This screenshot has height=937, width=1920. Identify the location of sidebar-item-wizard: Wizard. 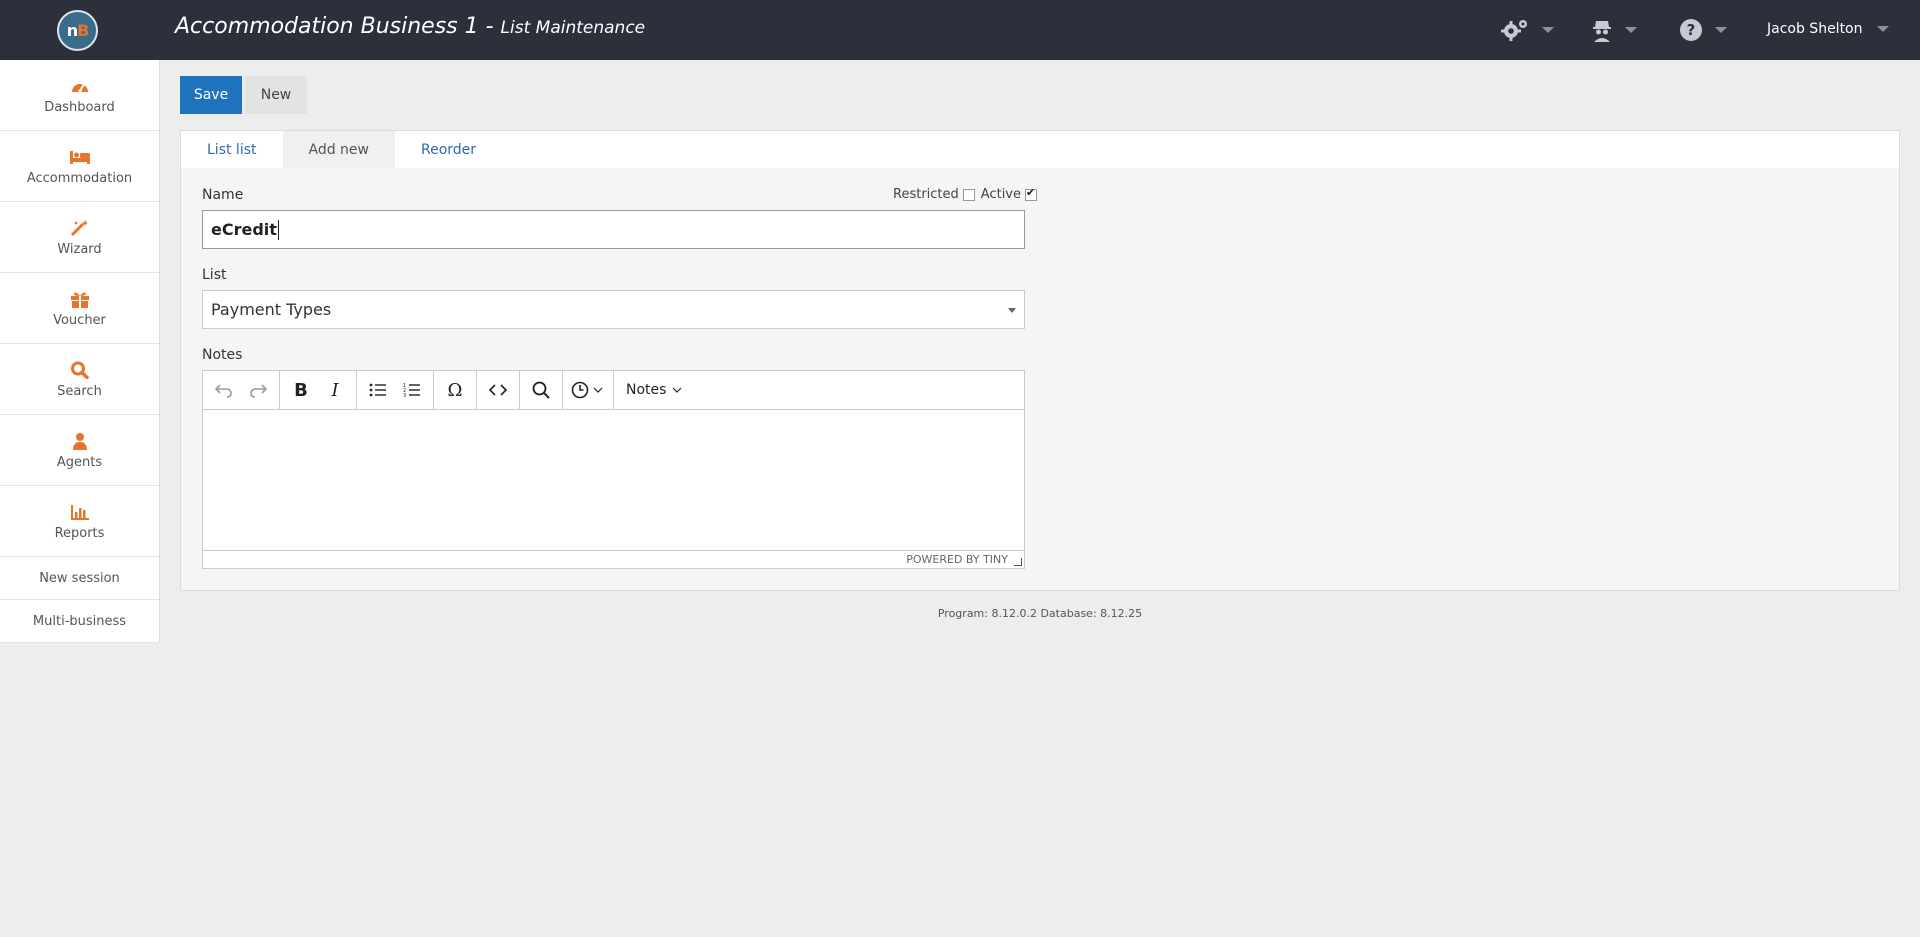
(79, 237).